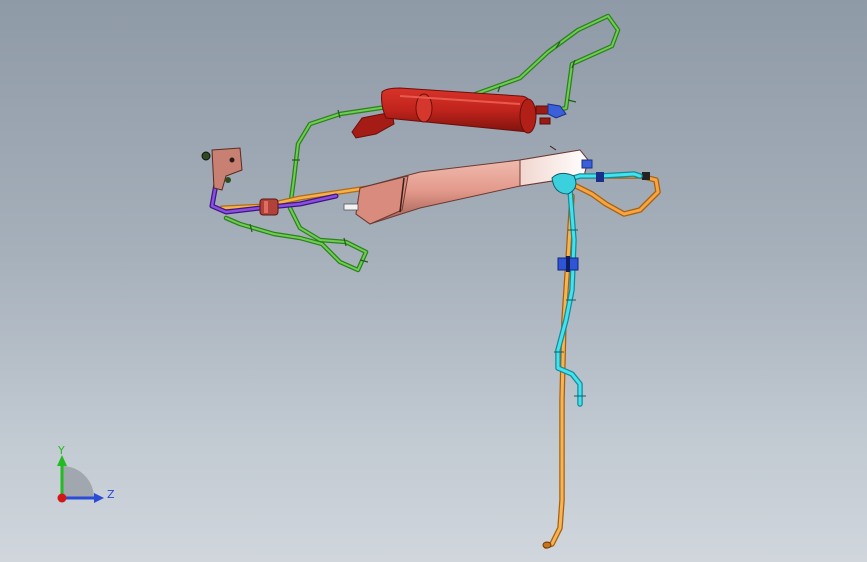 This screenshot has width=867, height=562. Describe the element at coordinates (222, 169) in the screenshot. I see `mounting-bracket` at that location.